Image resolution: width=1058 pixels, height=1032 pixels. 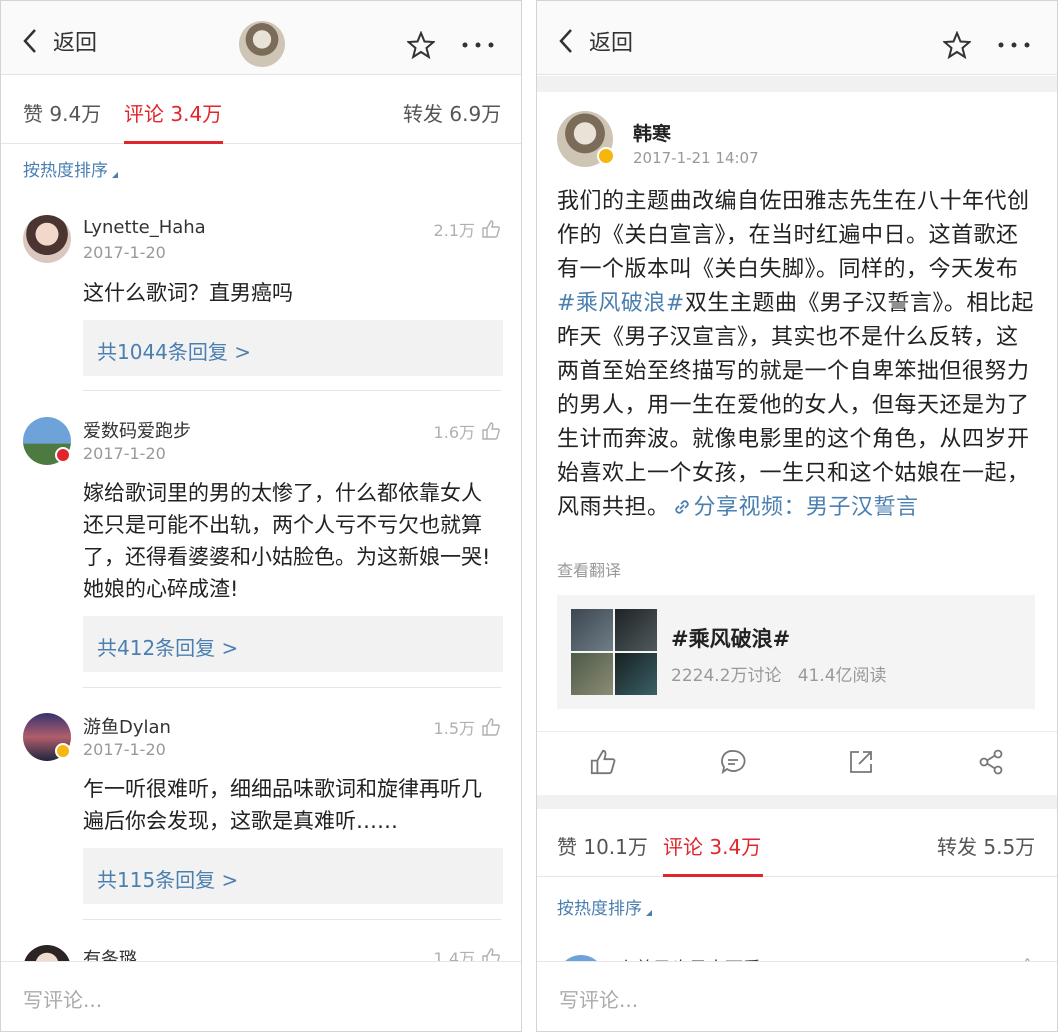 I want to click on author-avatar, so click(x=262, y=44).